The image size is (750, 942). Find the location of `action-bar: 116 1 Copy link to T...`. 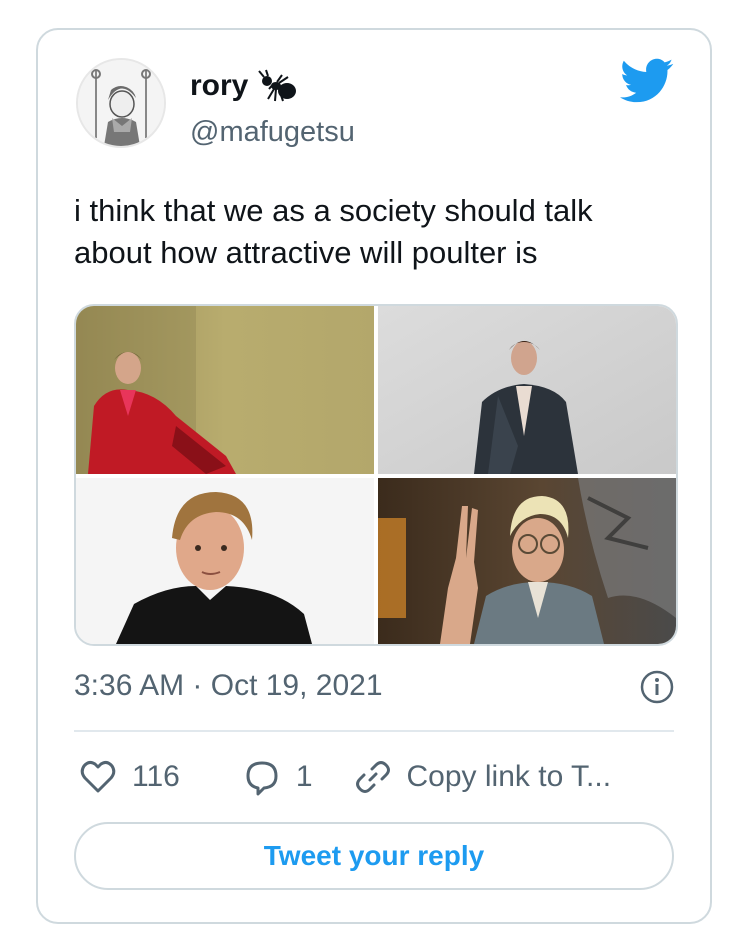

action-bar: 116 1 Copy link to T... is located at coordinates (344, 777).